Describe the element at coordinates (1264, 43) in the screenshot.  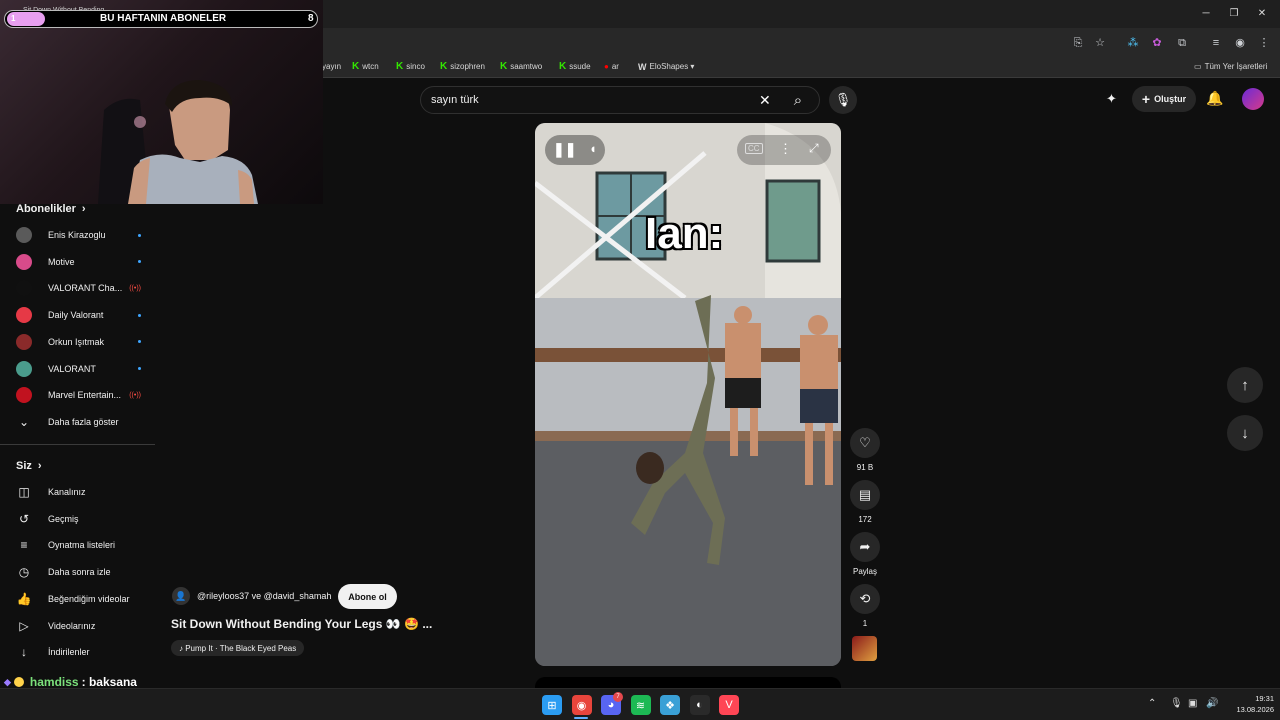
I see `menu-icon: ⋮` at that location.